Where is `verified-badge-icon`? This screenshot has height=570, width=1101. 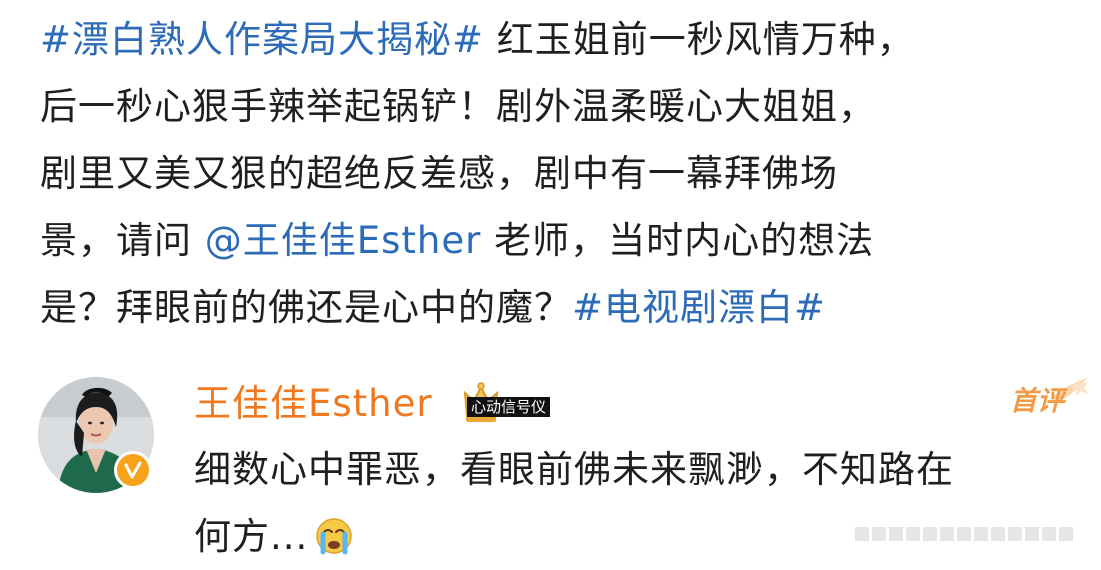 verified-badge-icon is located at coordinates (133, 470).